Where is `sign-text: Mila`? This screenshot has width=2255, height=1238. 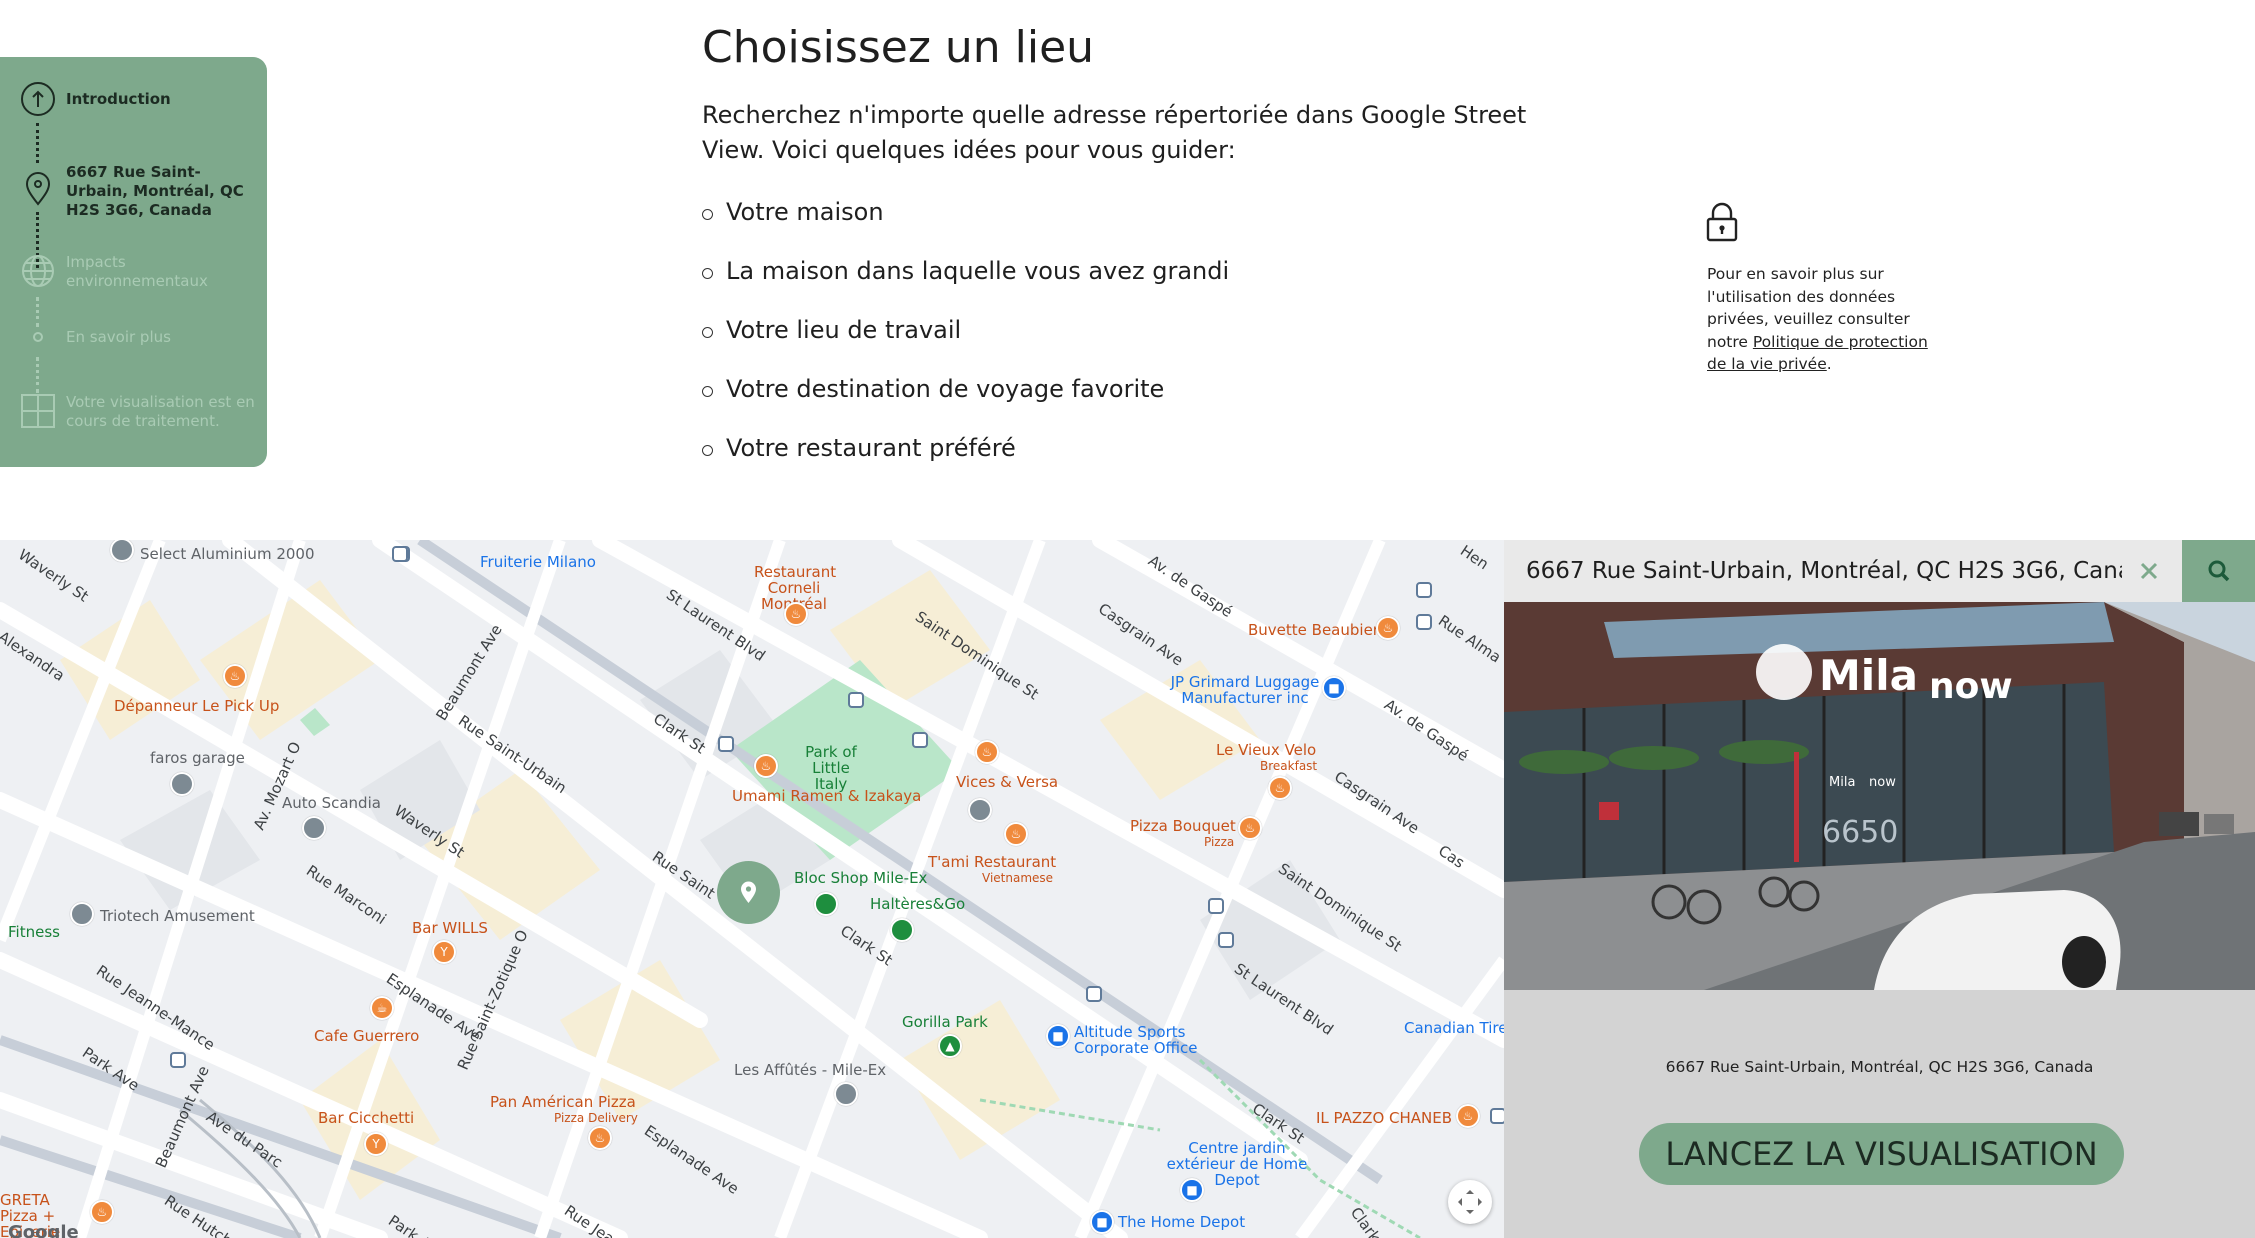 sign-text: Mila is located at coordinates (1868, 675).